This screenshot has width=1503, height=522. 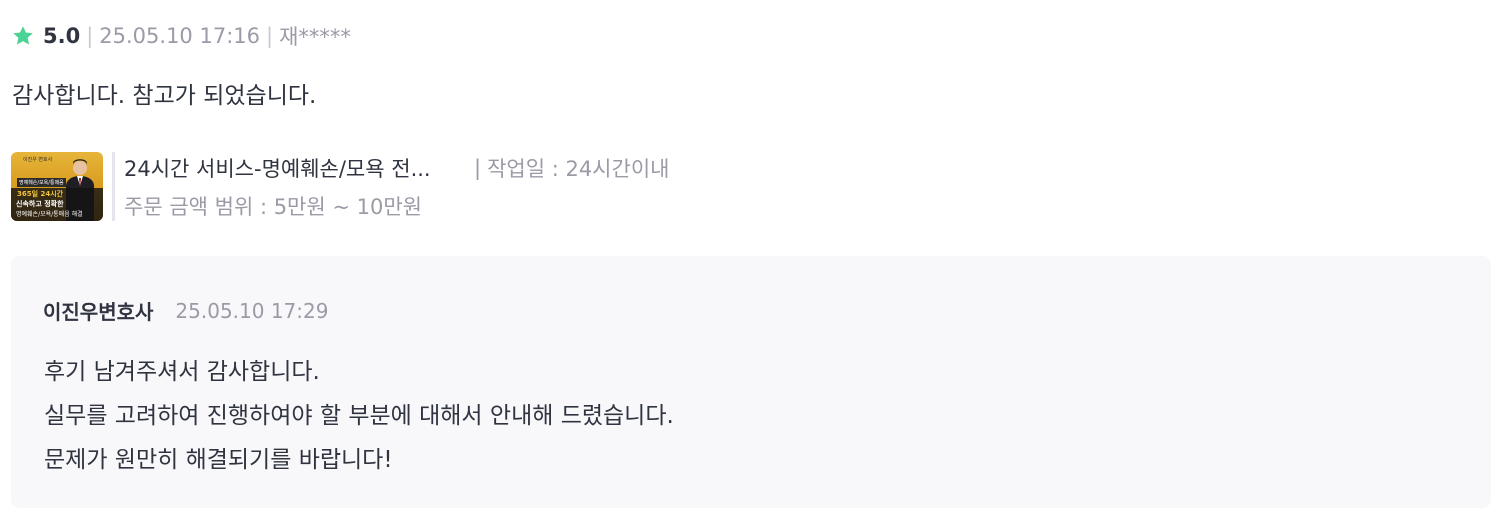 What do you see at coordinates (578, 169) in the screenshot?
I see `work-period: 작업일 : 24시간이내` at bounding box center [578, 169].